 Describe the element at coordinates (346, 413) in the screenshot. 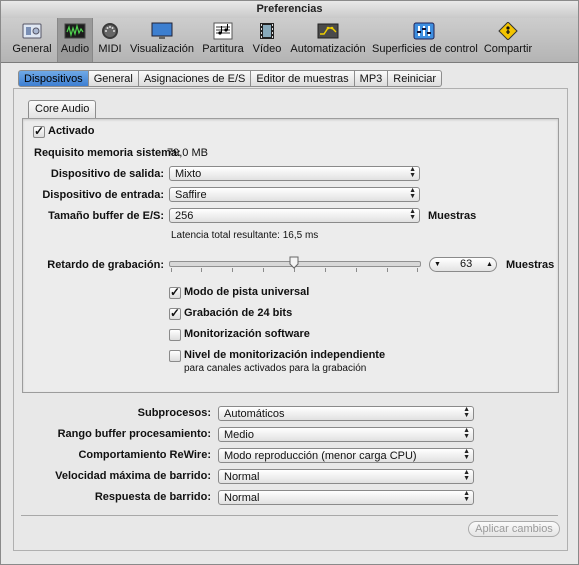

I see `threads-popup: Automáticos ▲ ▼` at that location.